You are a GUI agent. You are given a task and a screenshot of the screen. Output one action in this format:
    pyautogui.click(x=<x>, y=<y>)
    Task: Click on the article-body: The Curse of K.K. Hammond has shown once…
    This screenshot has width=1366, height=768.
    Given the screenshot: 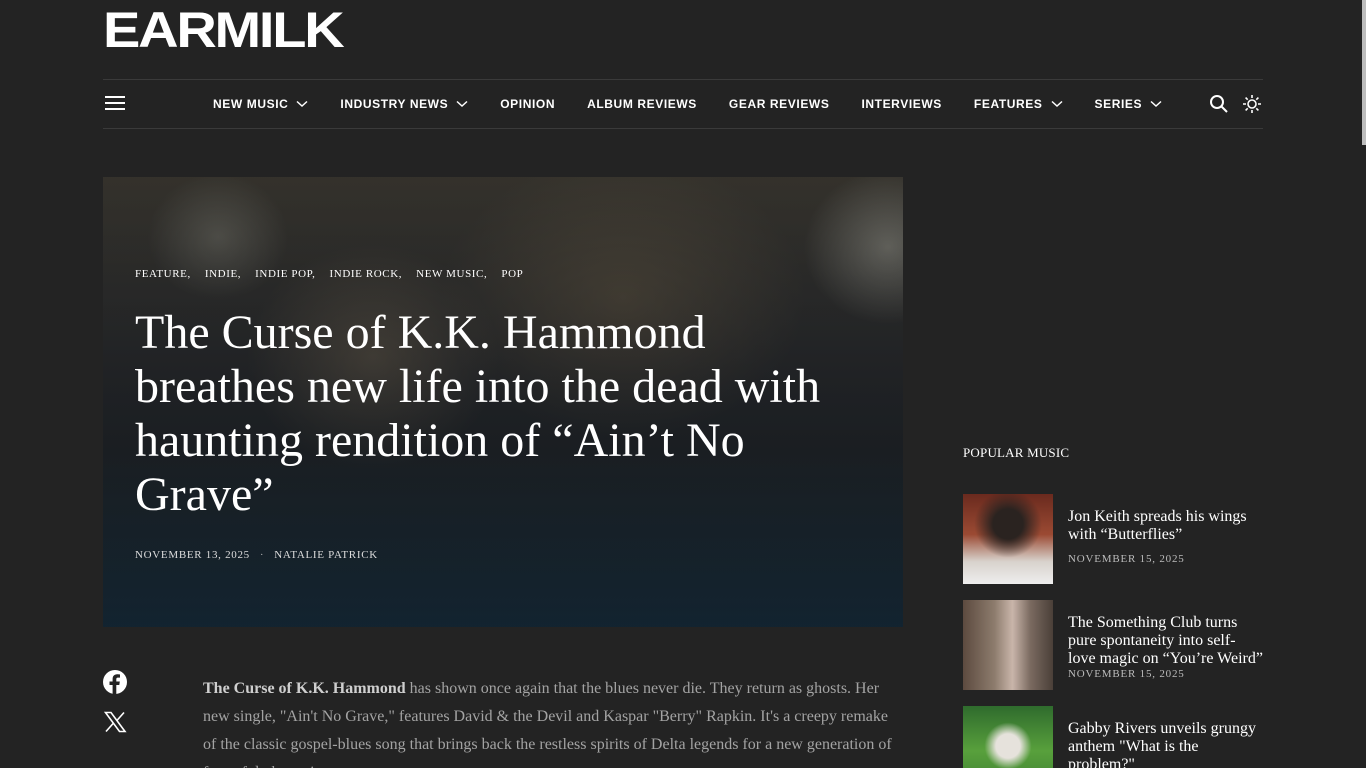 What is the action you would take?
    pyautogui.click(x=548, y=721)
    